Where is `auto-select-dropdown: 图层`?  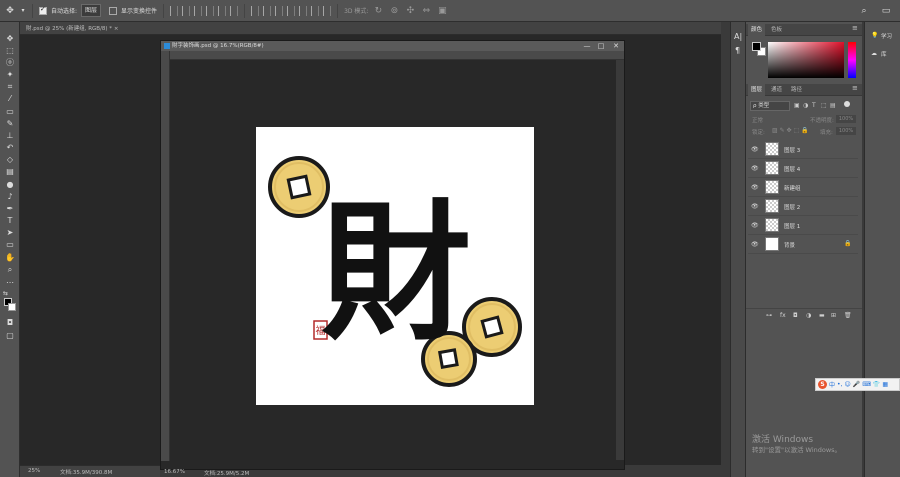 auto-select-dropdown: 图层 is located at coordinates (91, 10).